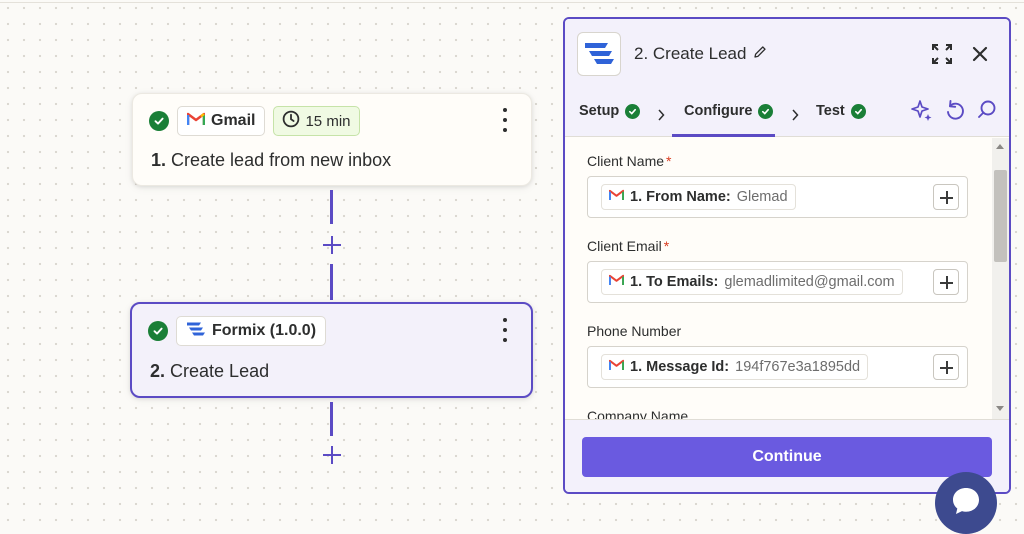  Describe the element at coordinates (718, 111) in the screenshot. I see `tab-label: Configure` at that location.